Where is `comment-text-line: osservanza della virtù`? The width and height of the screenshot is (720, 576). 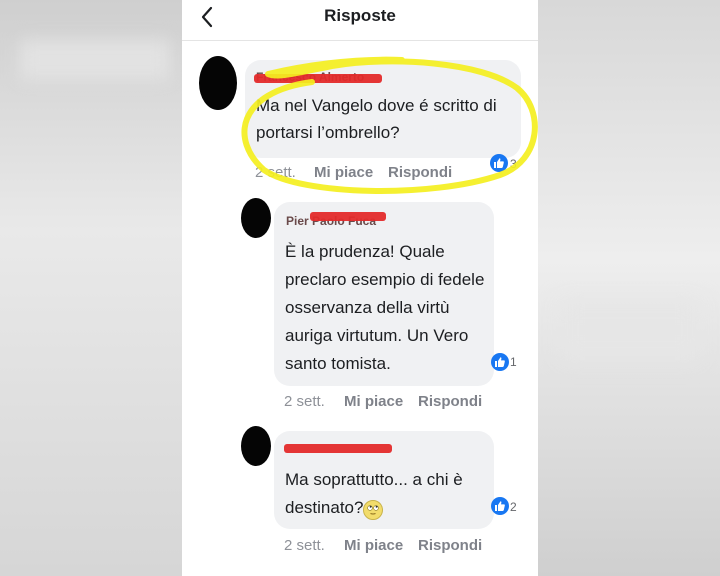
comment-text-line: osservanza della virtù is located at coordinates (367, 307).